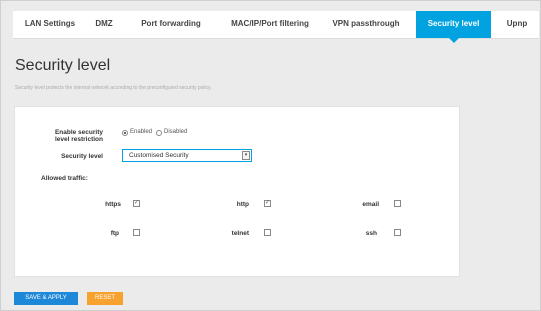  What do you see at coordinates (159, 133) in the screenshot?
I see `radio-disabled` at bounding box center [159, 133].